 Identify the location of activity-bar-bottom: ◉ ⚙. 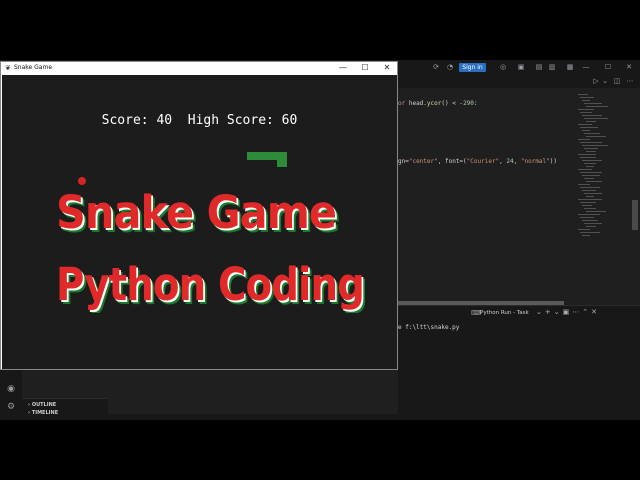
(11, 395).